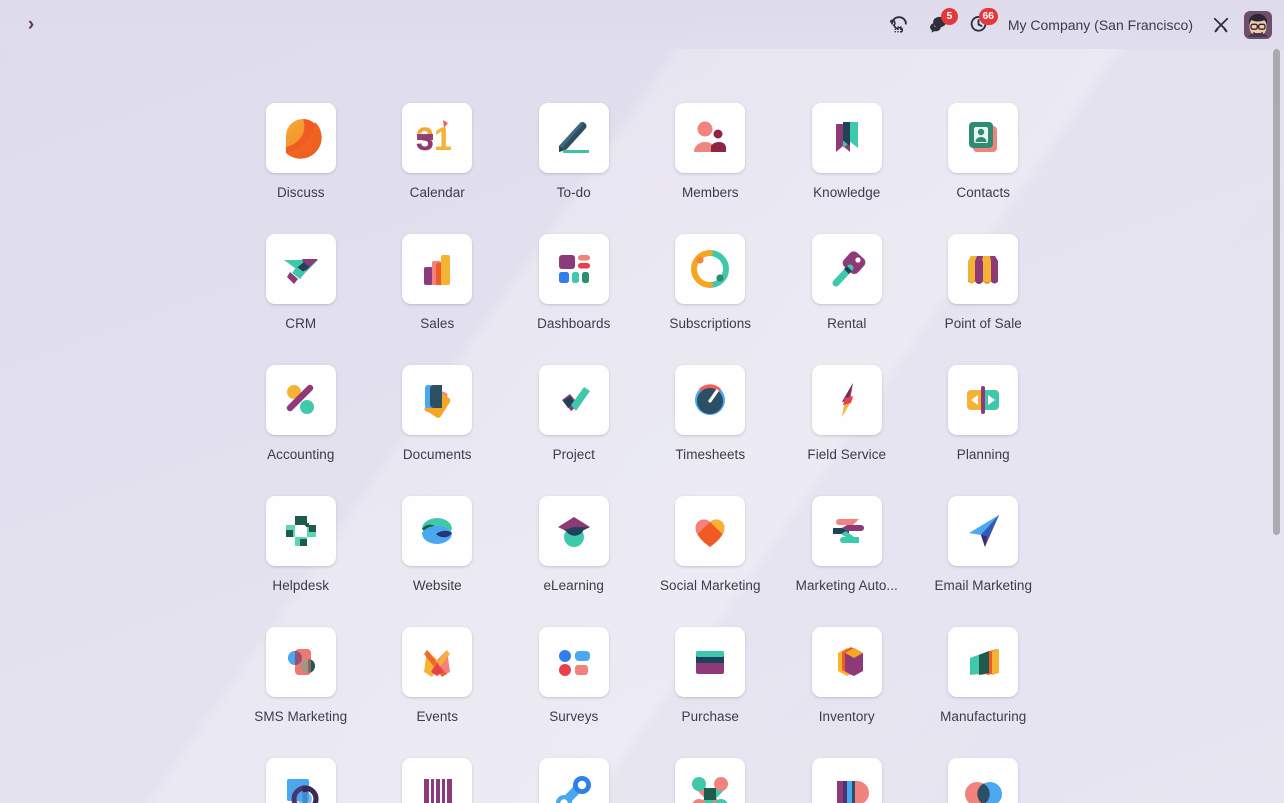  I want to click on app-item-knowledge: Knowledge, so click(847, 168).